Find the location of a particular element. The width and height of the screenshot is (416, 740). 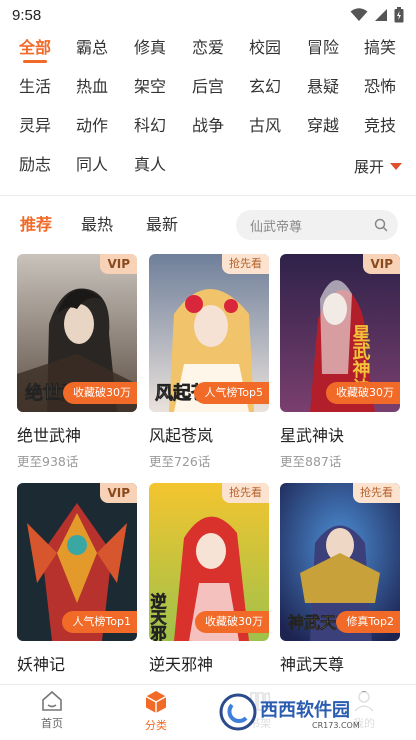

comic-card: 绝世武神 VIP 收藏破30万 绝世武神 更至938话 is located at coordinates (77, 362).